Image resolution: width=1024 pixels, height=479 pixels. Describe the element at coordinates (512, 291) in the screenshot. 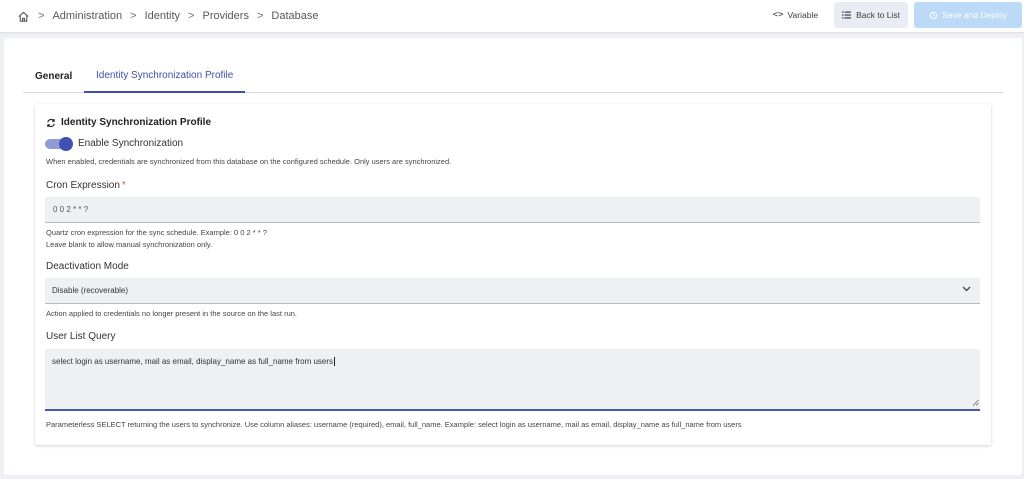

I see `deactivation-mode-select: Disable (recoverable)` at that location.